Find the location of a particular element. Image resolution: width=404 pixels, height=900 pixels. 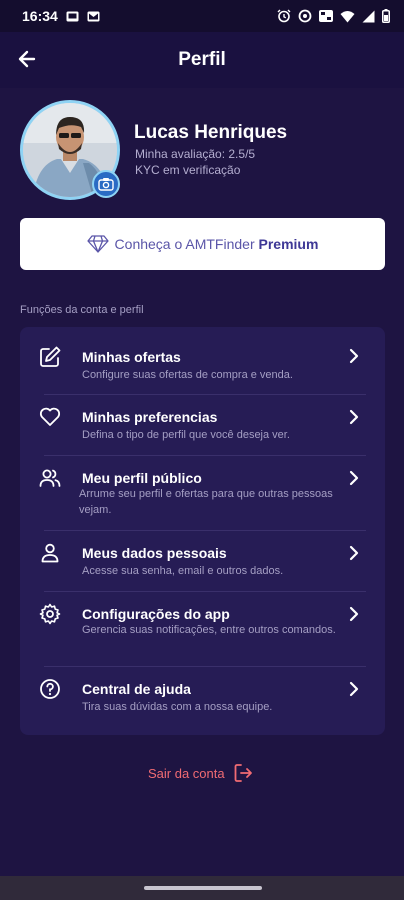

logout-icon is located at coordinates (243, 773).